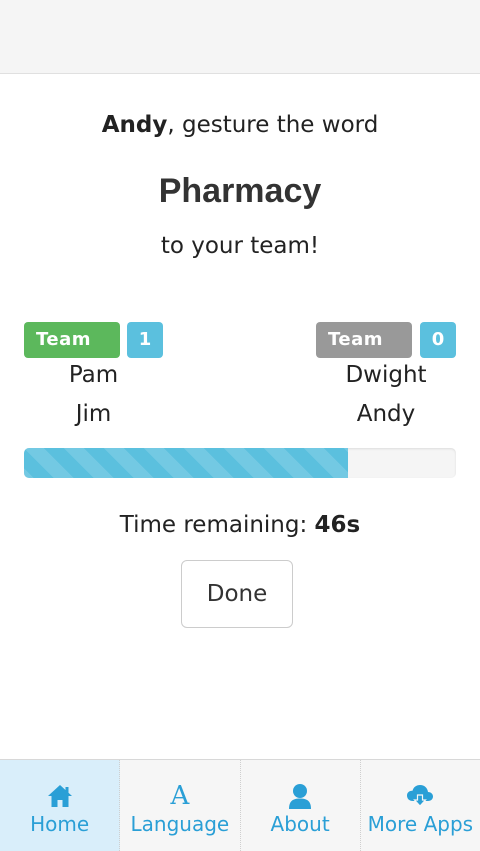 This screenshot has width=480, height=851. Describe the element at coordinates (93, 375) in the screenshot. I see `team-1-player: Pam` at that location.